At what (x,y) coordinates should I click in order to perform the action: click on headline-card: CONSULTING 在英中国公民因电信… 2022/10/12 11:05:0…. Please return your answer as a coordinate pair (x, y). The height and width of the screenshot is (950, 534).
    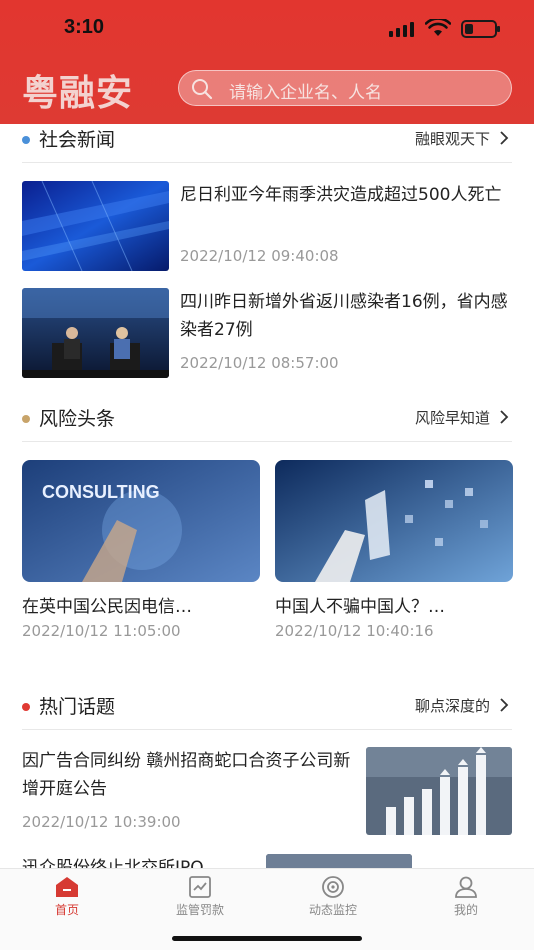
    Looking at the image, I should click on (141, 555).